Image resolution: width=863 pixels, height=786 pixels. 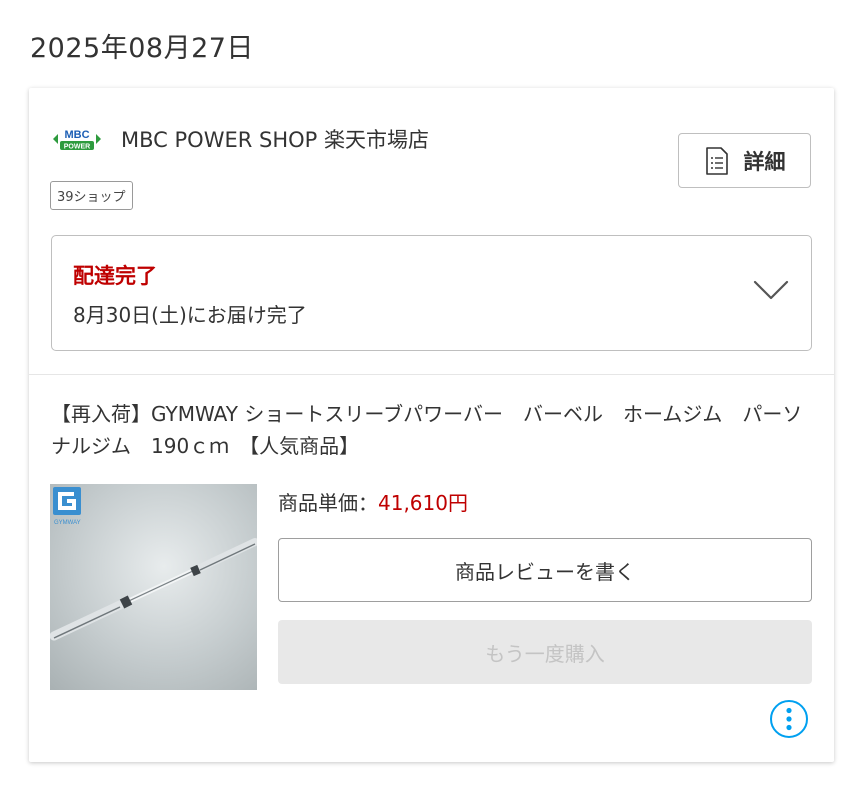 I want to click on detail-button: 詳細, so click(x=744, y=160).